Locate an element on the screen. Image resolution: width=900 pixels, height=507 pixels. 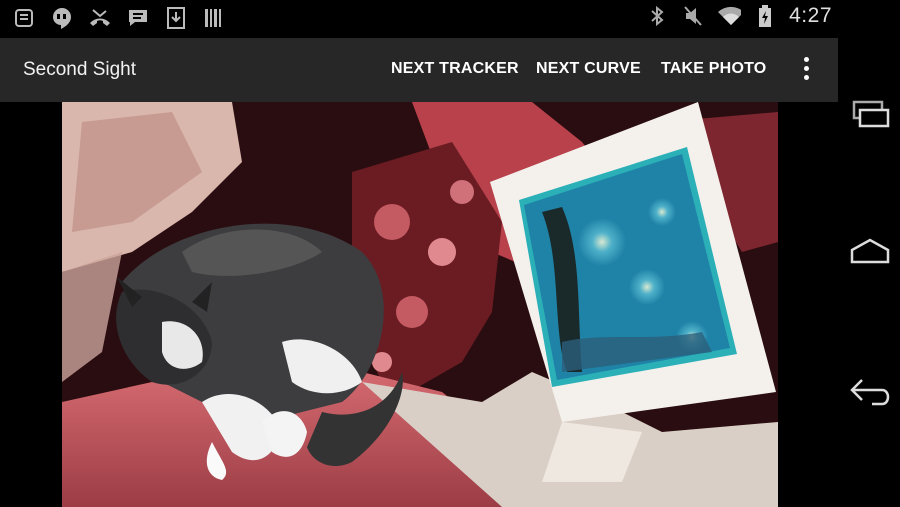
system-icons: 4:27 is located at coordinates (738, 16).